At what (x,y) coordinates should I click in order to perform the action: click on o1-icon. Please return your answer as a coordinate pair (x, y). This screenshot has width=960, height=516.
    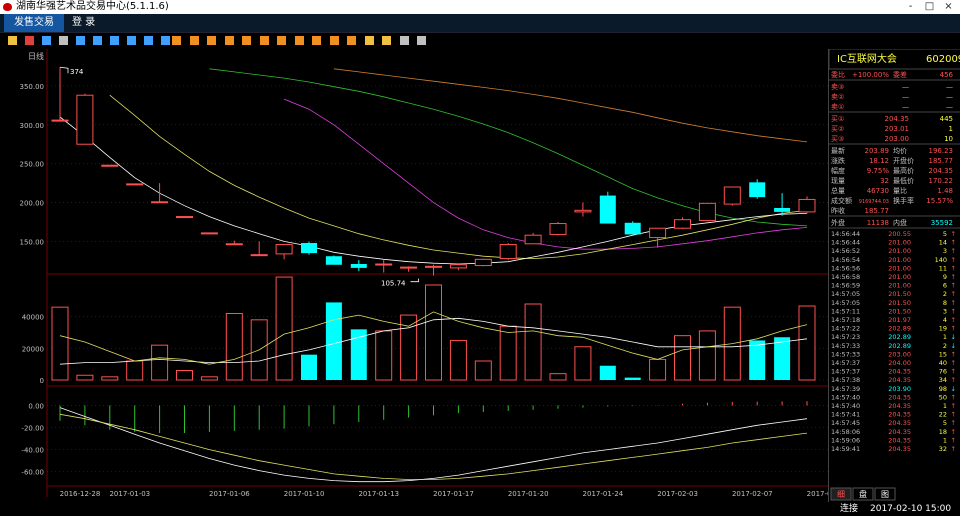
    Looking at the image, I should click on (176, 40).